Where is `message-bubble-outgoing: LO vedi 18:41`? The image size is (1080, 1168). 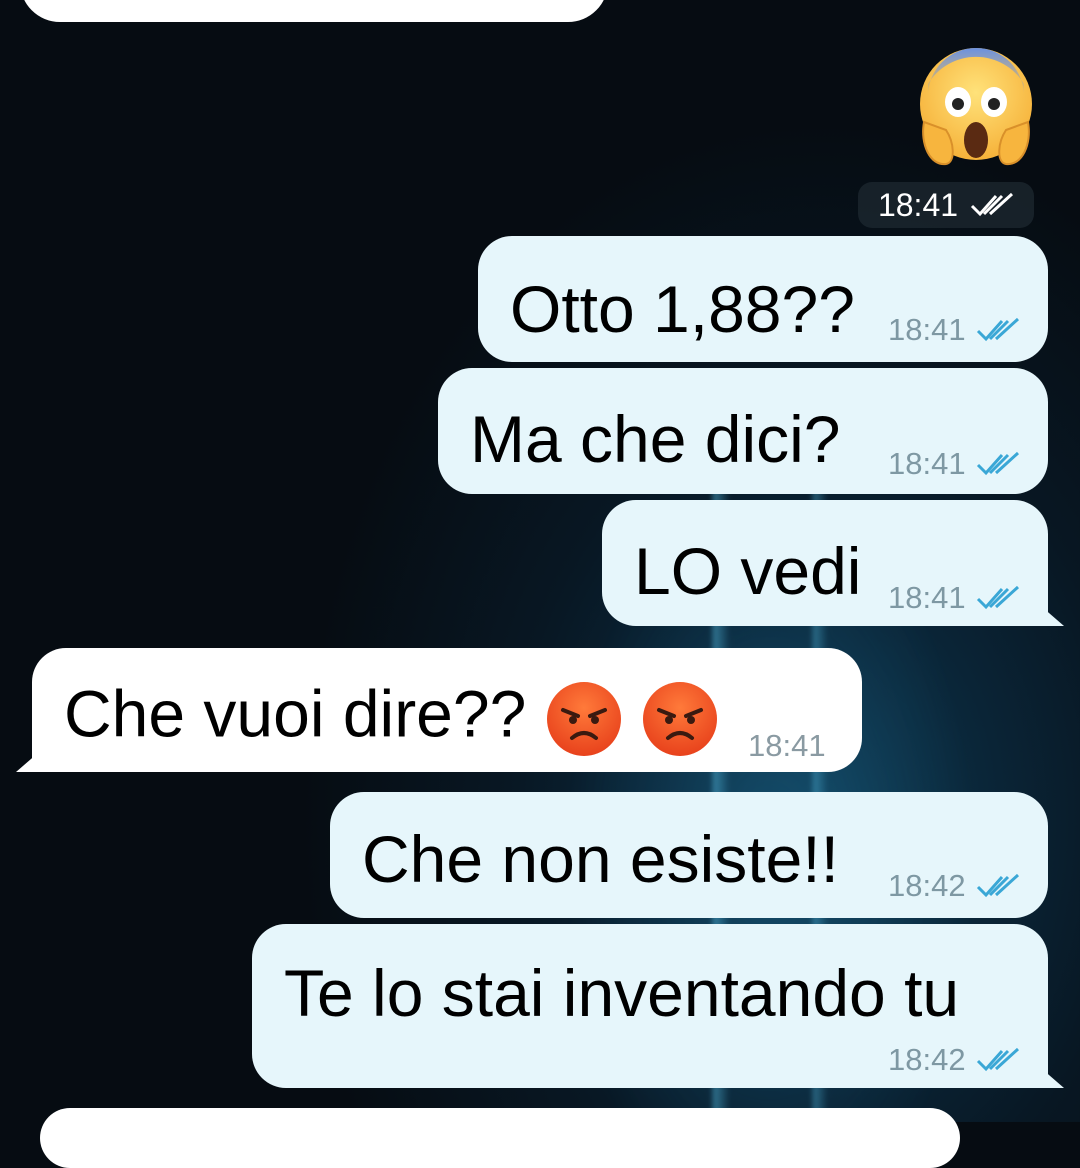
message-bubble-outgoing: LO vedi 18:41 is located at coordinates (833, 563).